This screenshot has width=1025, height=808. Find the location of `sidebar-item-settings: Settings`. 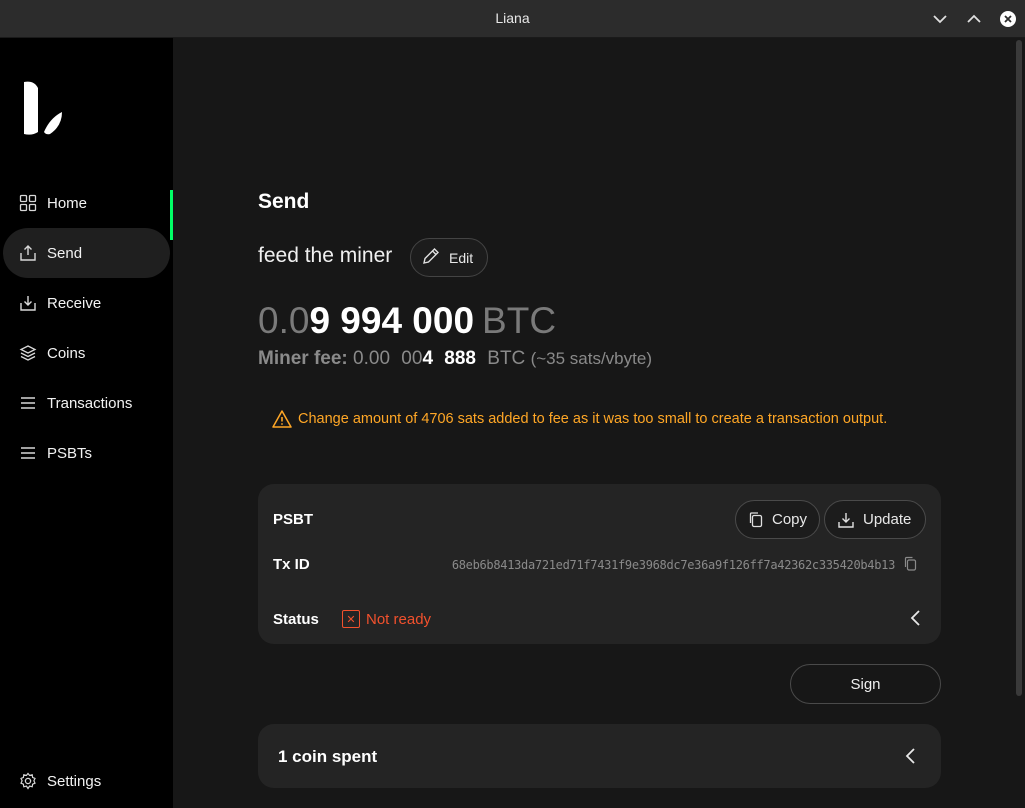

sidebar-item-settings: Settings is located at coordinates (86, 781).